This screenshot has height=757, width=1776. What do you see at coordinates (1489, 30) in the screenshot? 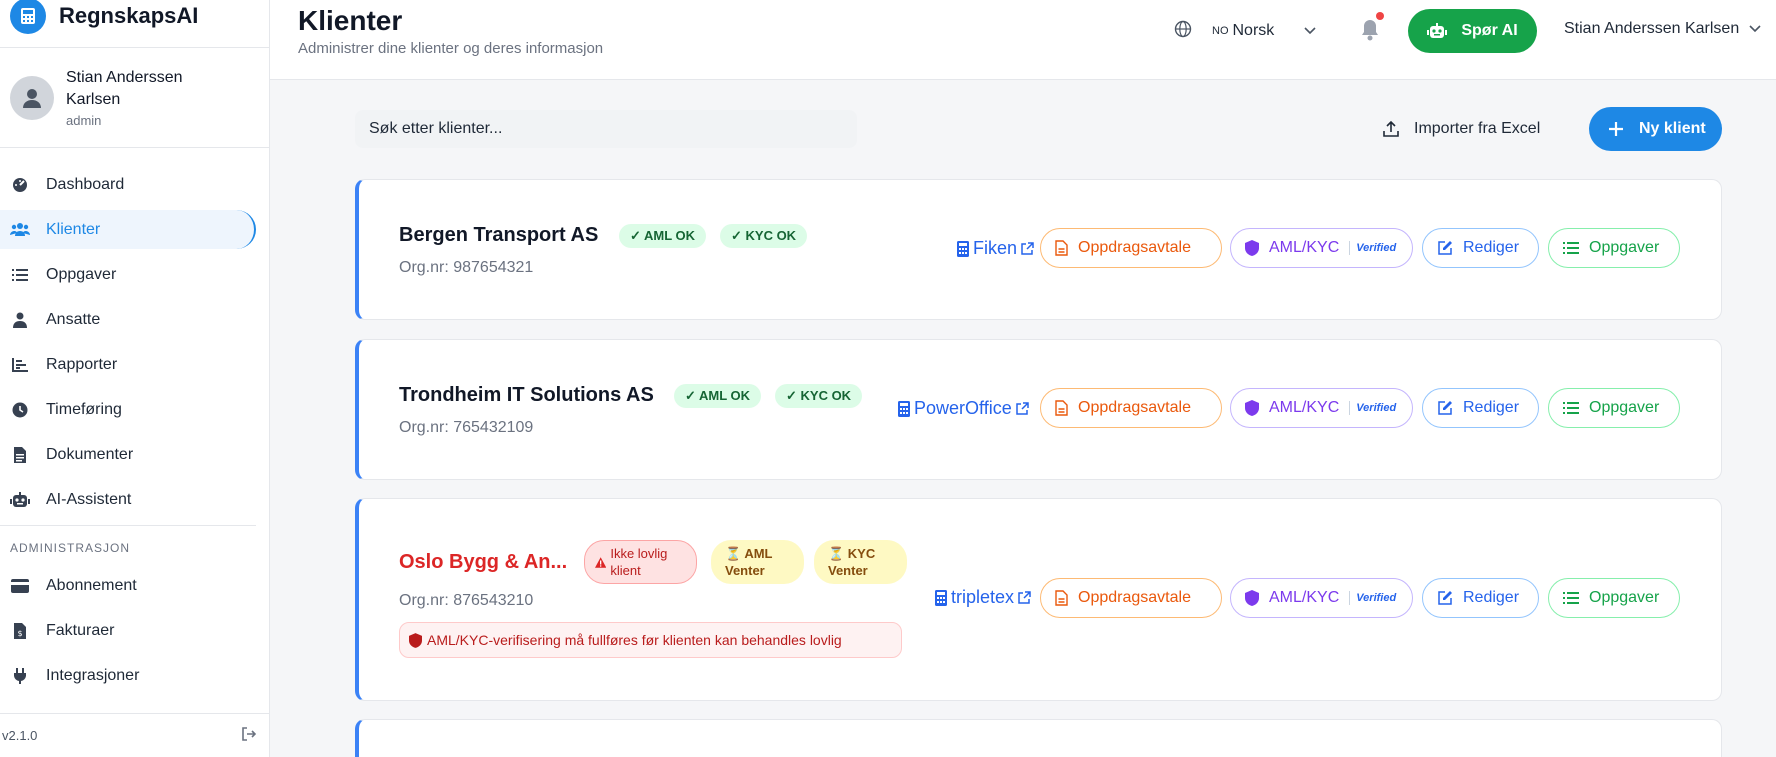
I see `ask-ai-label: Spør AI` at bounding box center [1489, 30].